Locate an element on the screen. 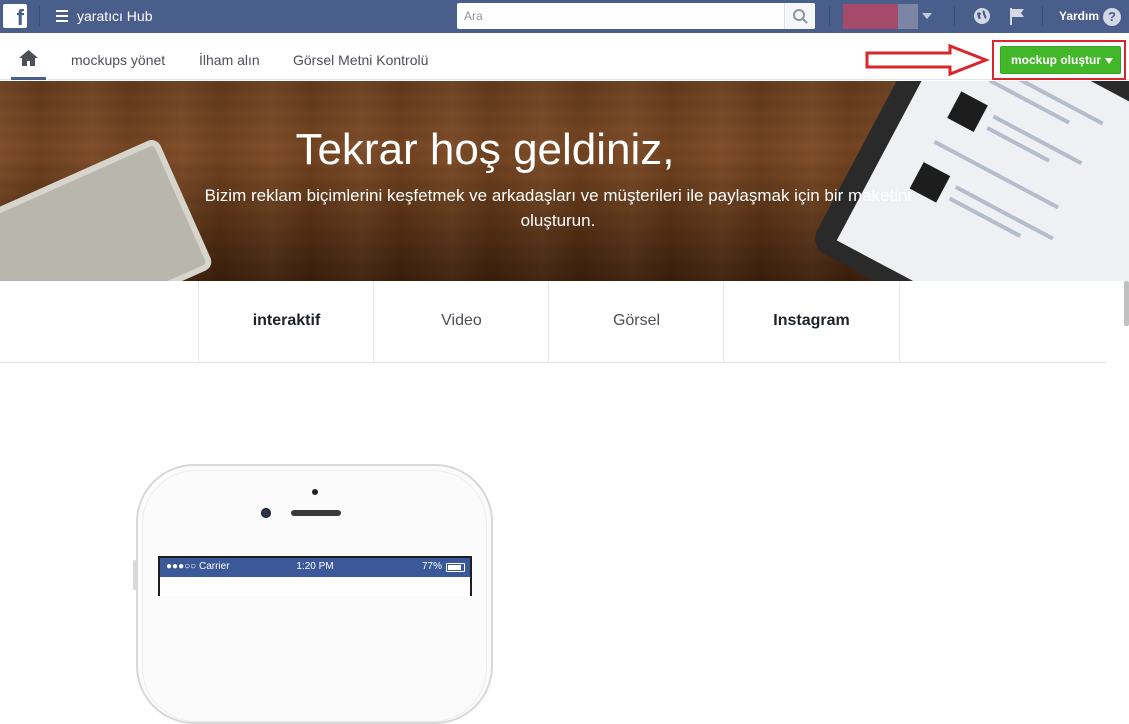 Image resolution: width=1129 pixels, height=724 pixels. create-mockup-button: mockup oluştur is located at coordinates (1060, 60).